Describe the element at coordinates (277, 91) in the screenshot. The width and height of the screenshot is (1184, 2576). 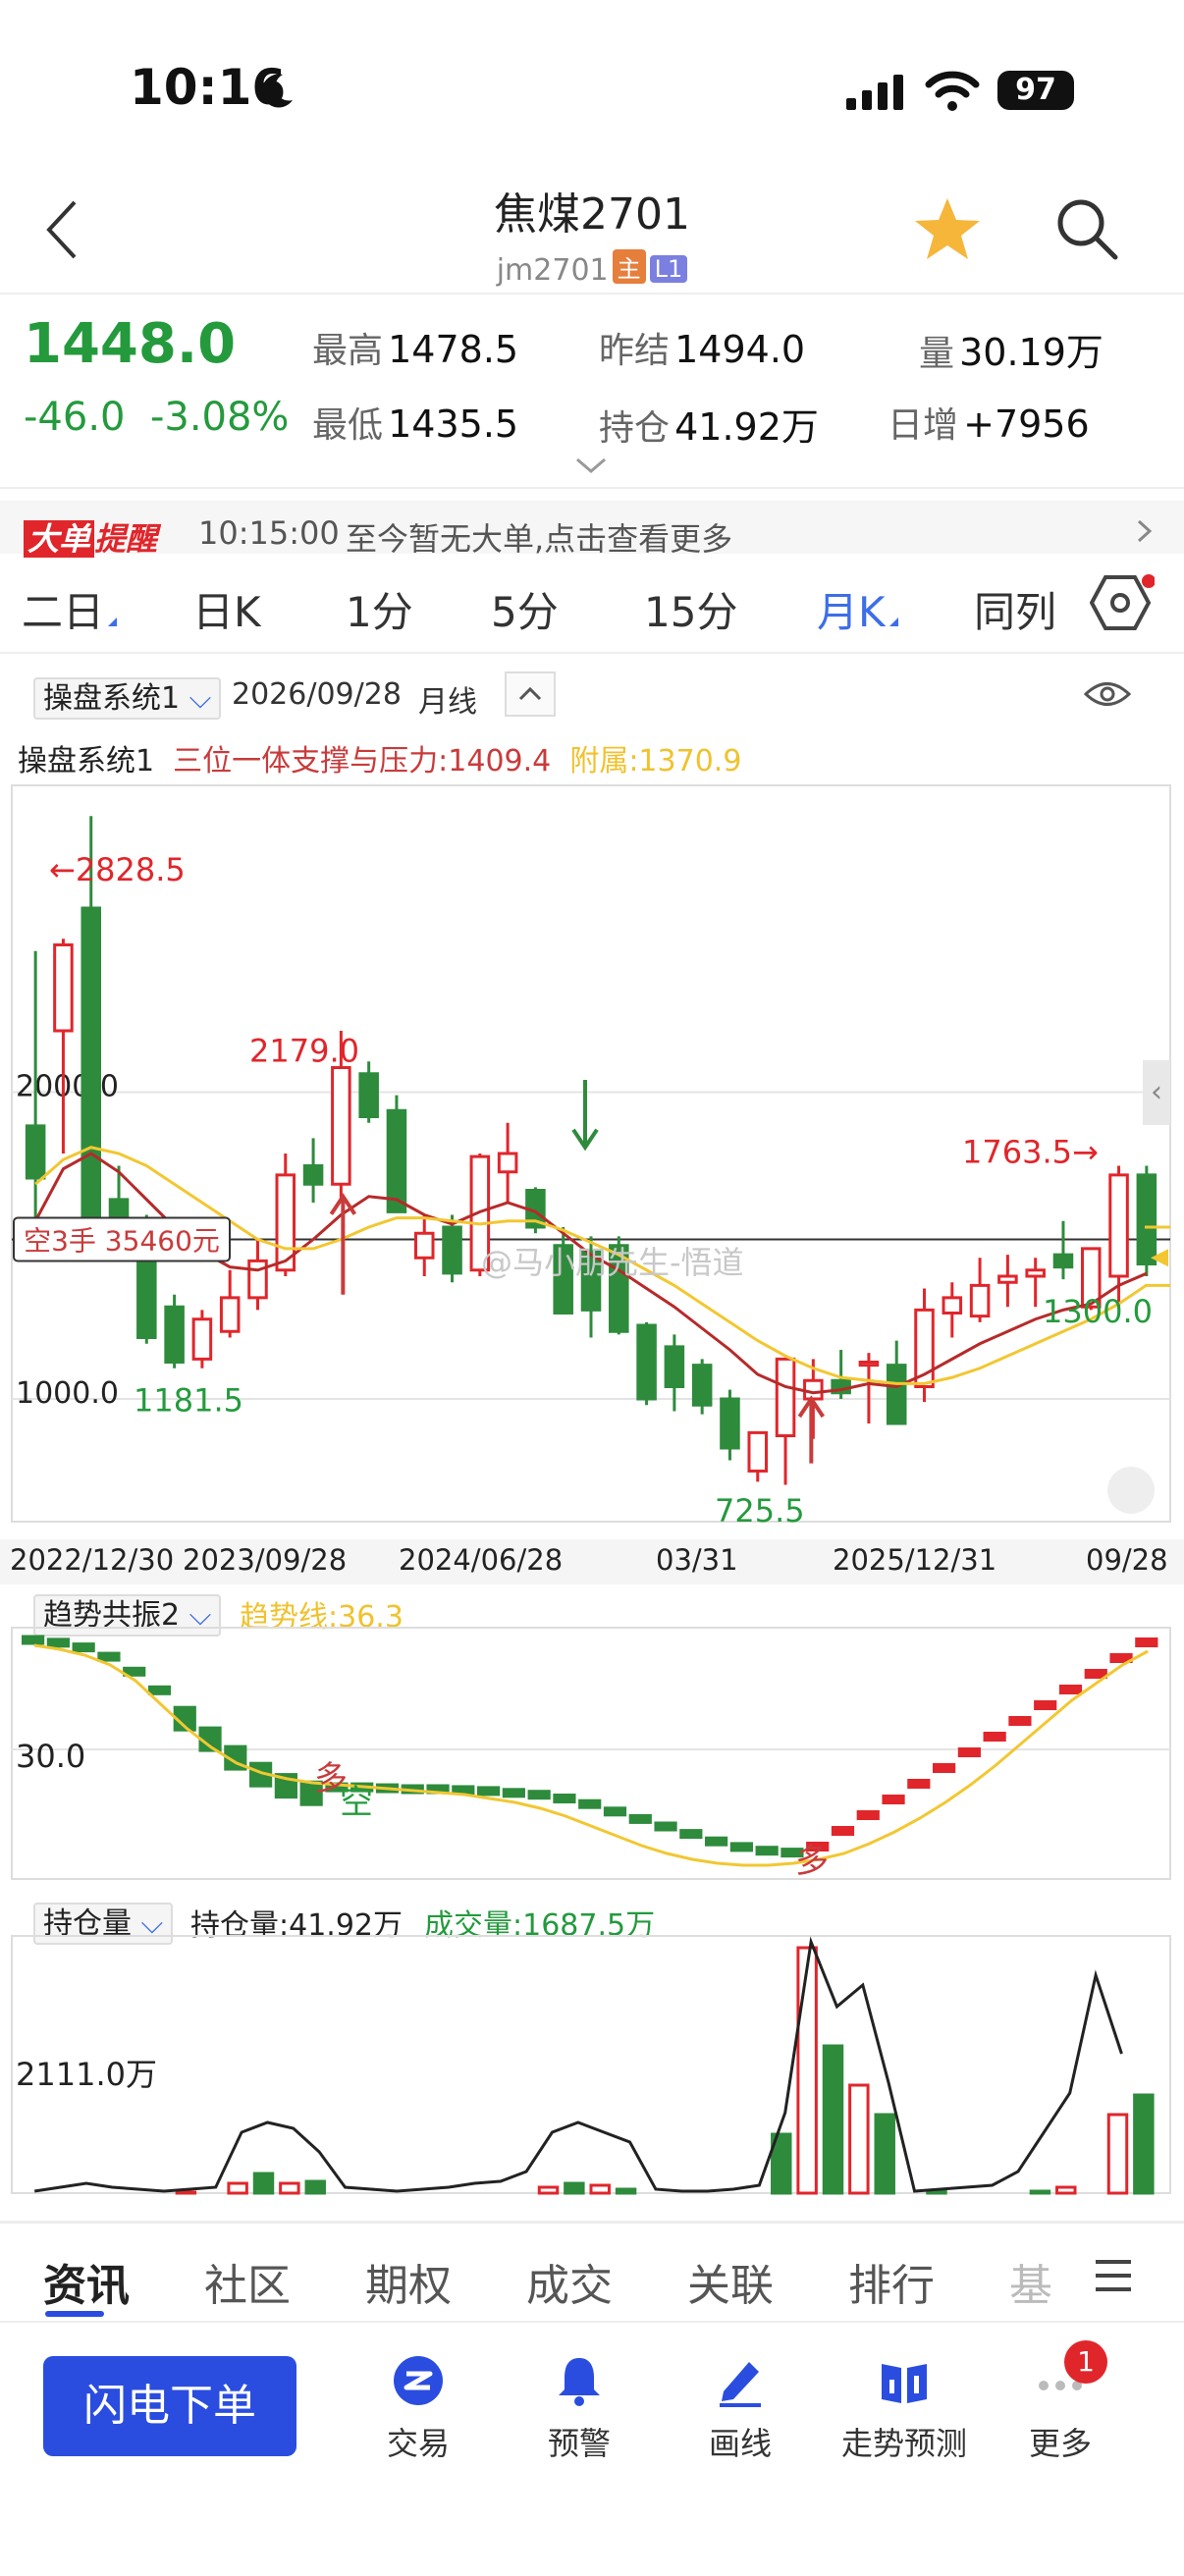
I see `moon-icon` at that location.